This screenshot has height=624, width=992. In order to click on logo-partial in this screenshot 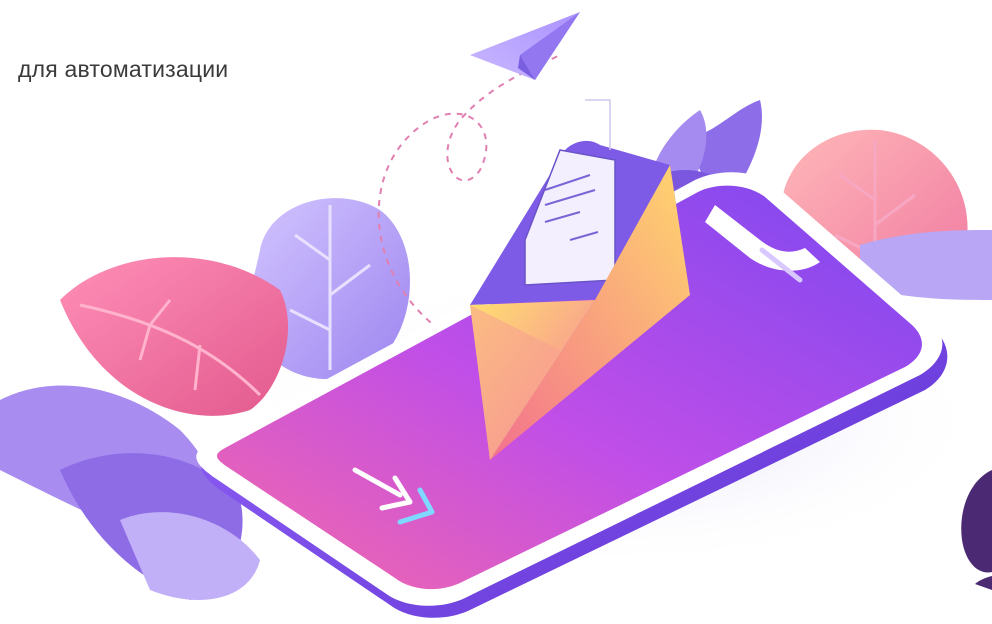, I will do `click(976, 530)`.